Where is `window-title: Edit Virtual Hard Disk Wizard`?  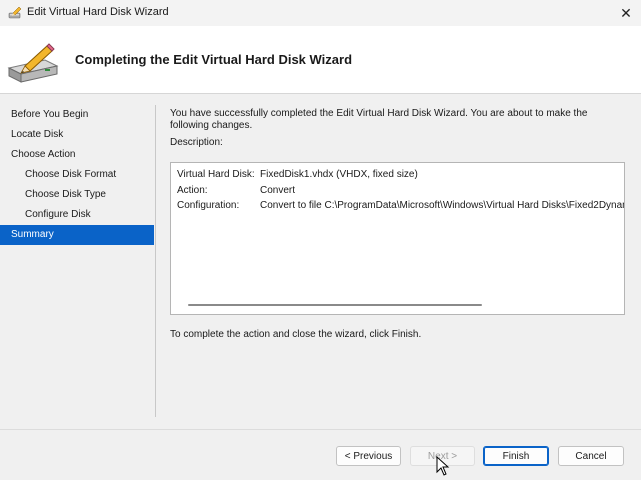
window-title: Edit Virtual Hard Disk Wizard is located at coordinates (98, 12).